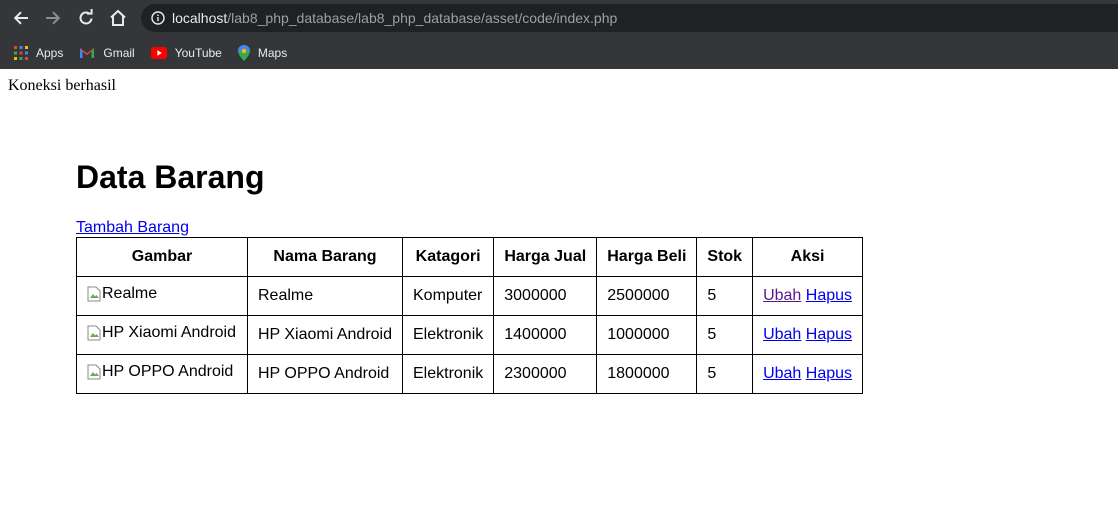 This screenshot has height=505, width=1118. What do you see at coordinates (162, 296) in the screenshot?
I see `cell-gambar: Realme` at bounding box center [162, 296].